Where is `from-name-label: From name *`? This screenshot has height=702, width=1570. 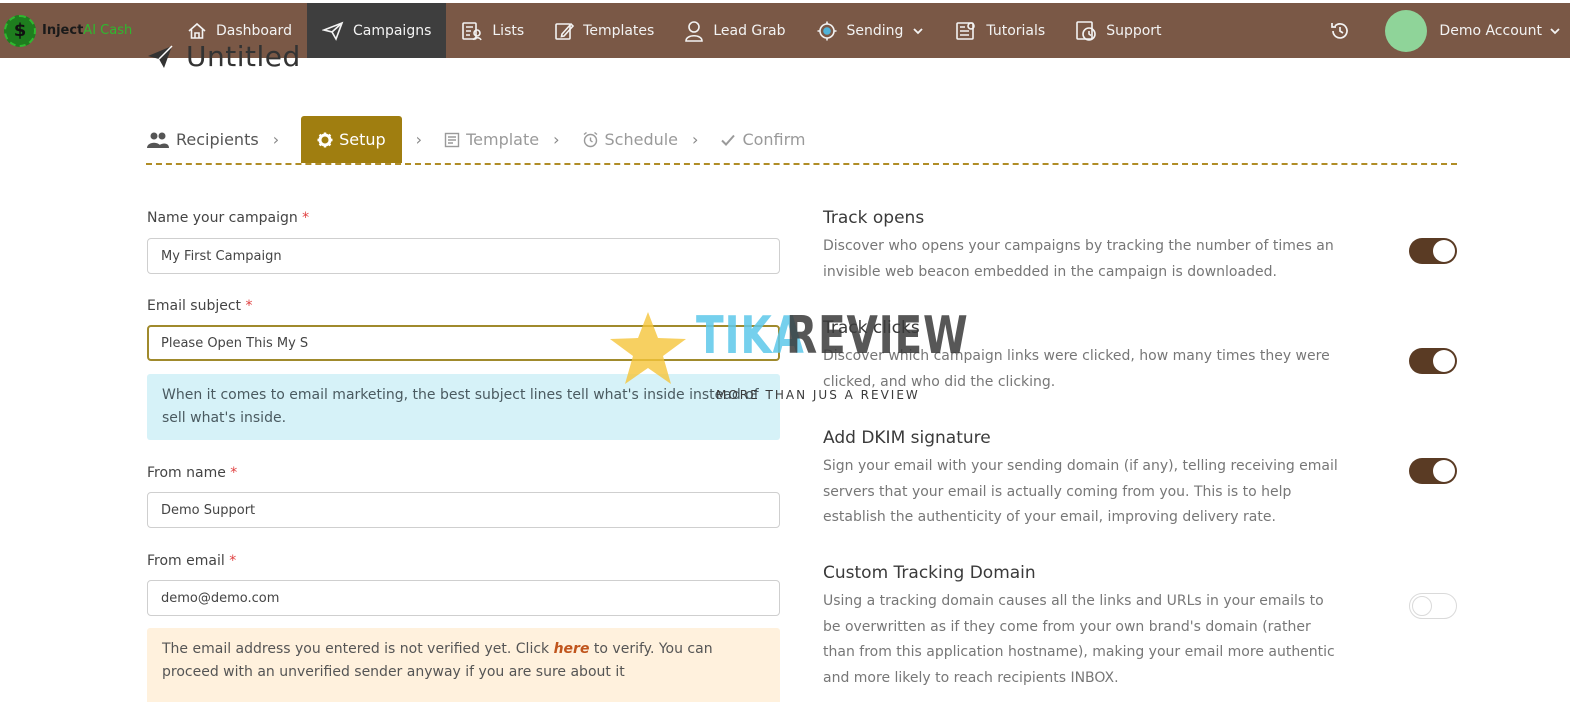 from-name-label: From name * is located at coordinates (192, 473).